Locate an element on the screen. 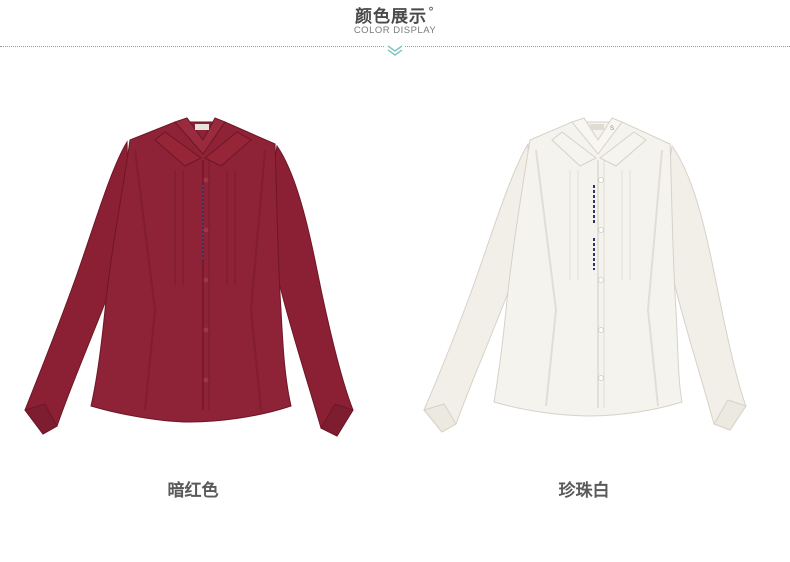  product-label-pearl-white: 珍珠白 is located at coordinates (584, 491).